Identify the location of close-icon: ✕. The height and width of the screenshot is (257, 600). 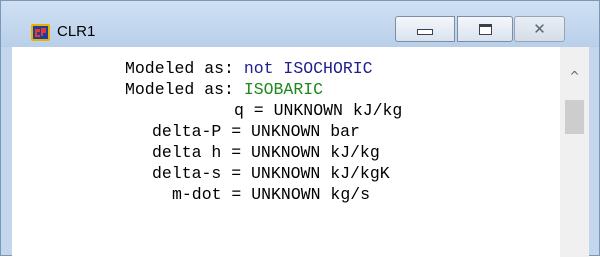
(539, 28).